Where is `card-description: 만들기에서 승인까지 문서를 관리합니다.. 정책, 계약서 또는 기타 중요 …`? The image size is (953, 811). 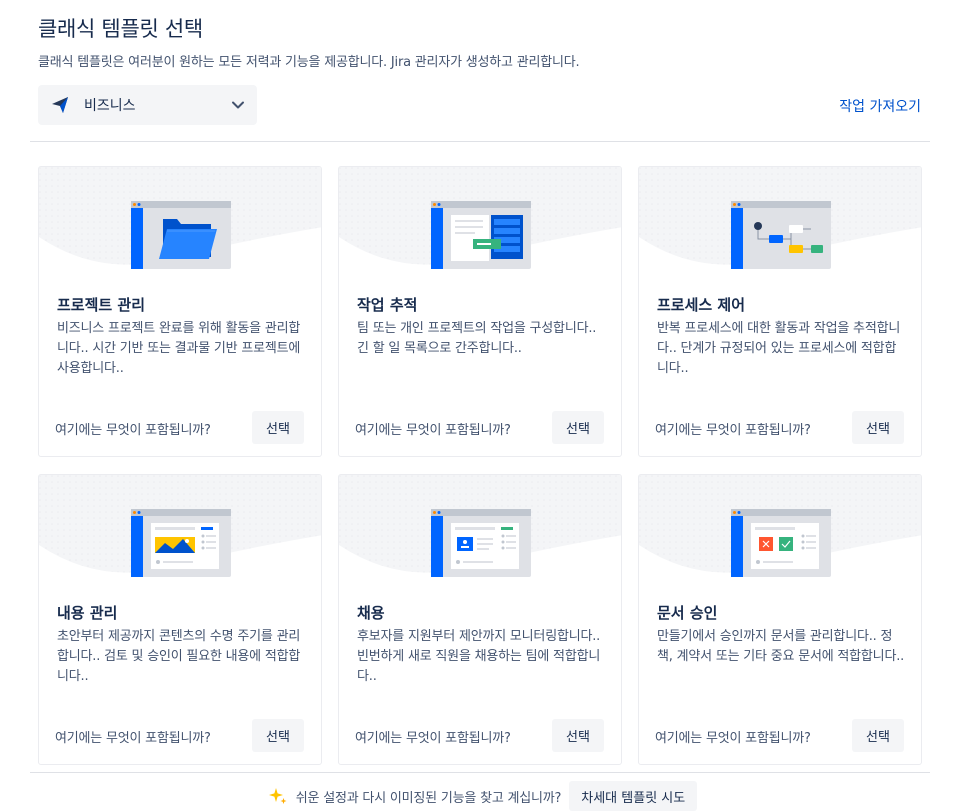 card-description: 만들기에서 승인까지 문서를 관리합니다.. 정책, 계약서 또는 기타 중요 … is located at coordinates (781, 646).